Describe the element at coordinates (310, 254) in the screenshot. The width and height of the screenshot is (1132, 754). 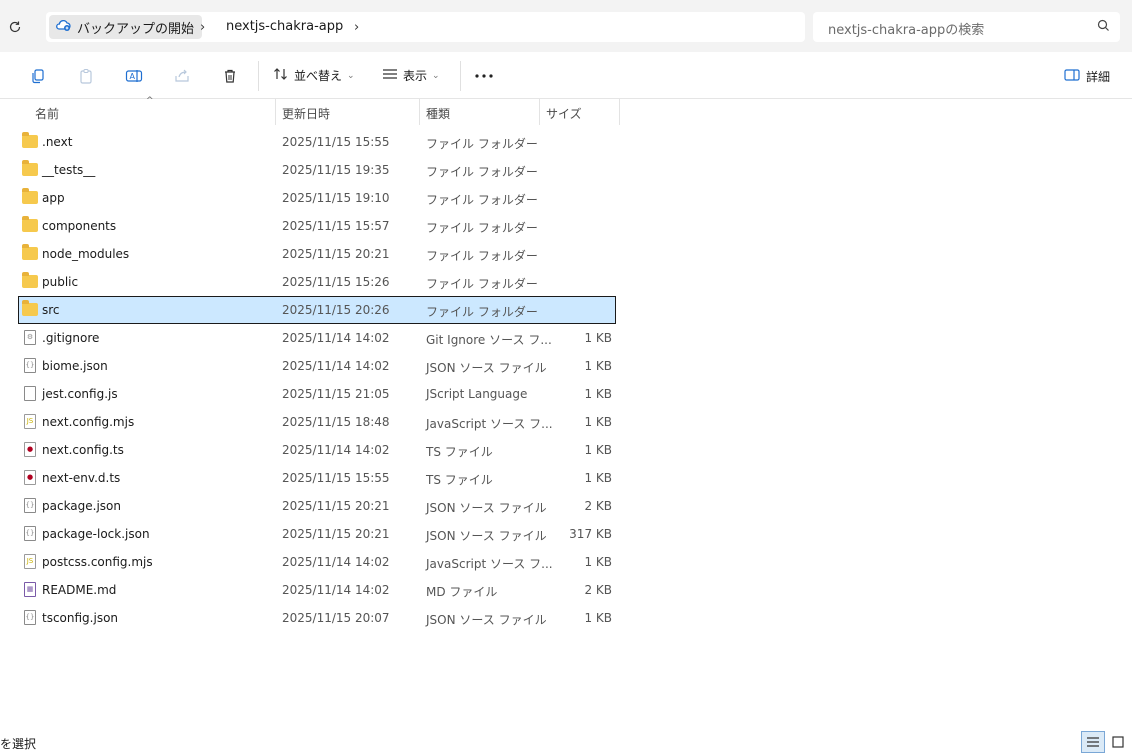
I see `file-row: node_modules 2025/11/15 20:21 ファイル フォルダー` at that location.